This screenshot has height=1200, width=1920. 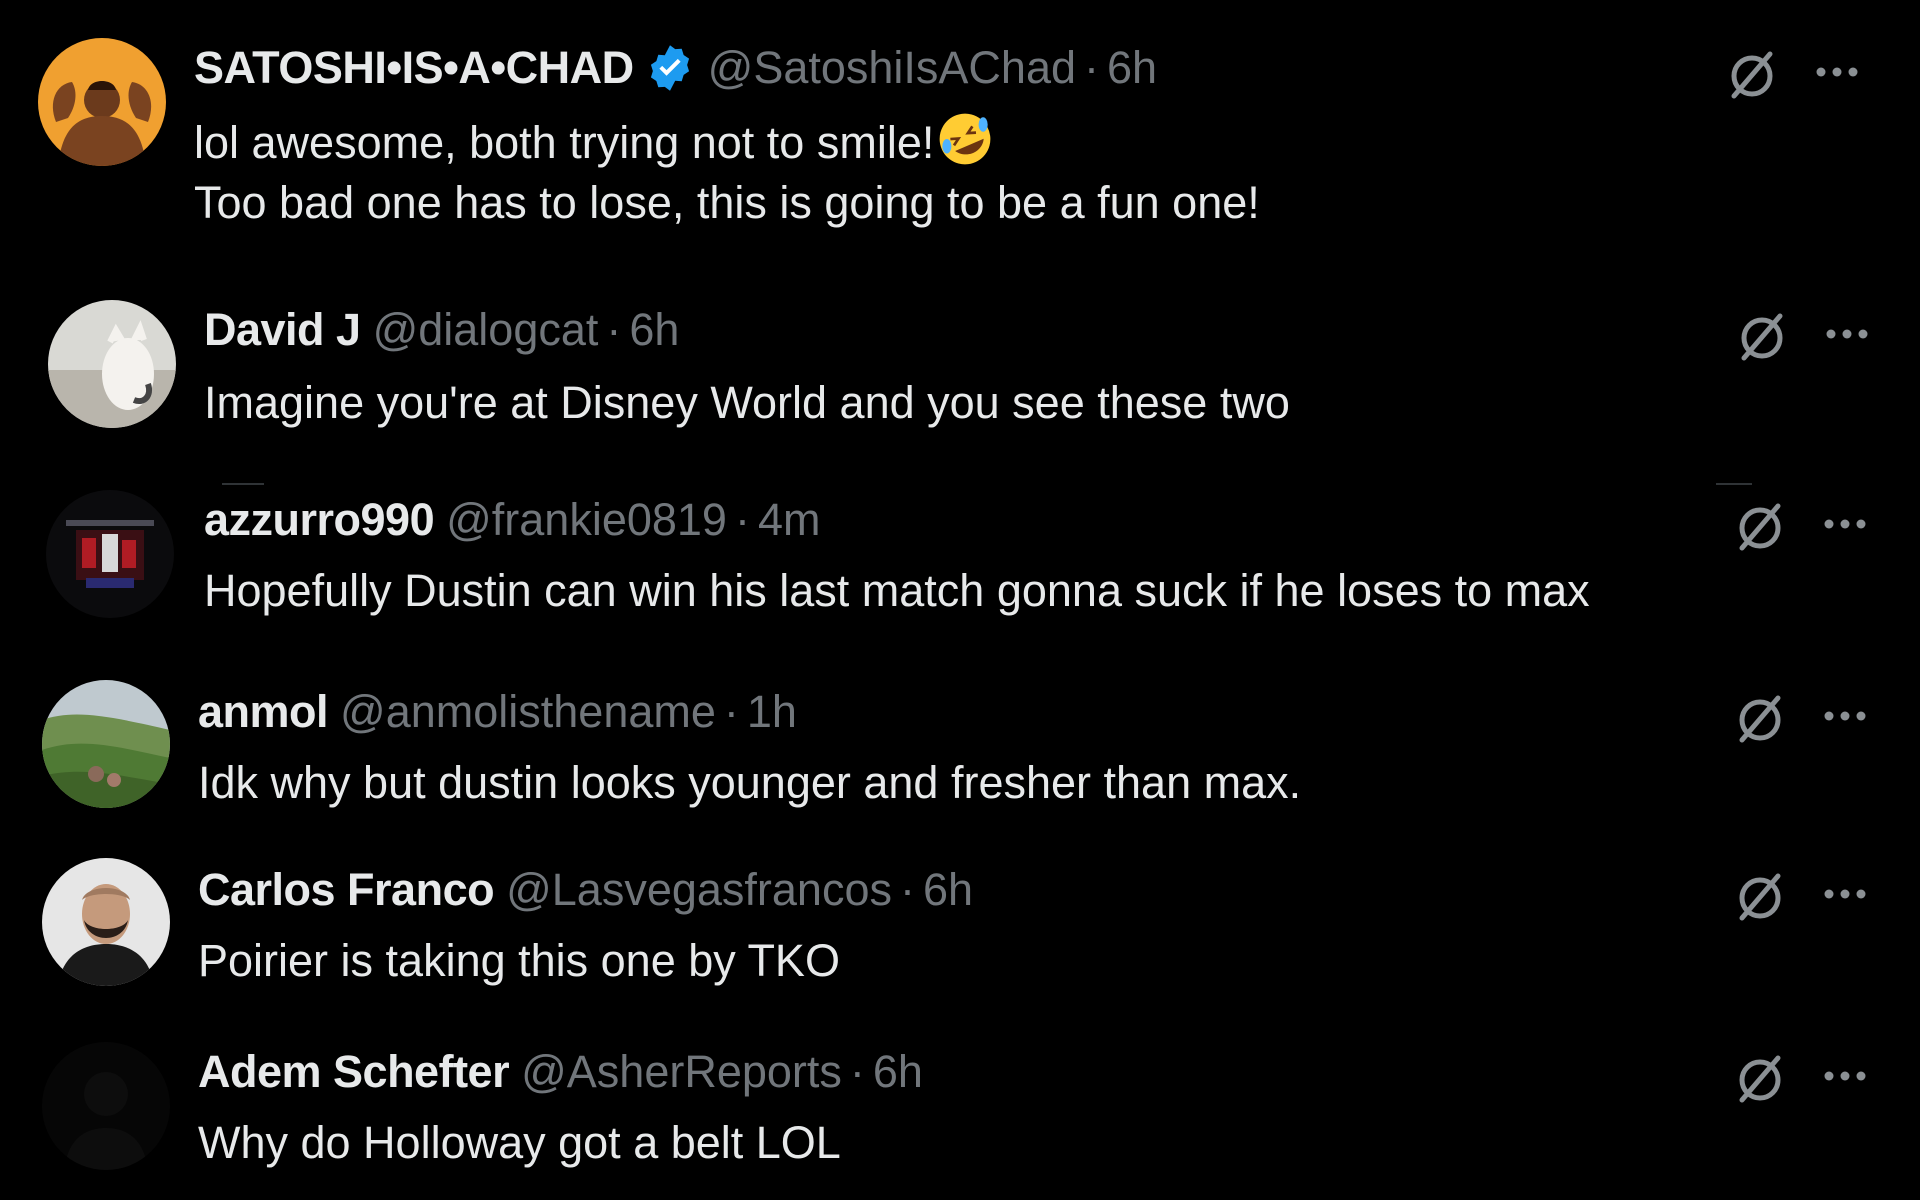 What do you see at coordinates (564, 142) in the screenshot?
I see `reply-text-line: lol awesome, both trying not to smile!` at bounding box center [564, 142].